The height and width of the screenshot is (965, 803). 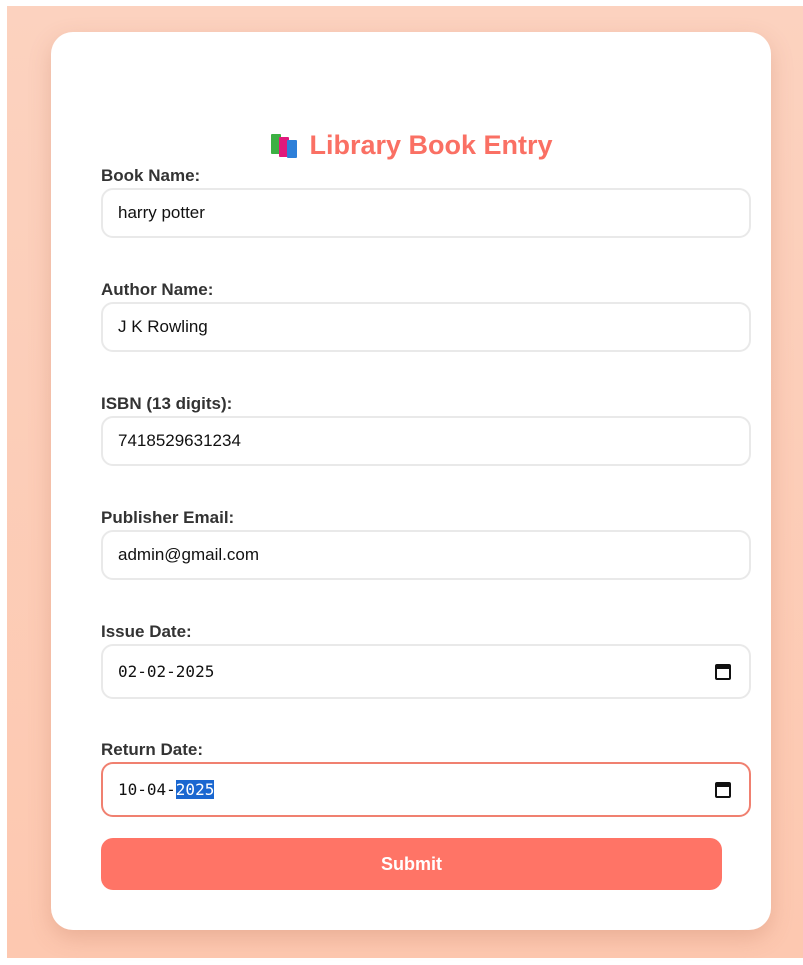 What do you see at coordinates (152, 749) in the screenshot?
I see `return-date-label: Return Date:` at bounding box center [152, 749].